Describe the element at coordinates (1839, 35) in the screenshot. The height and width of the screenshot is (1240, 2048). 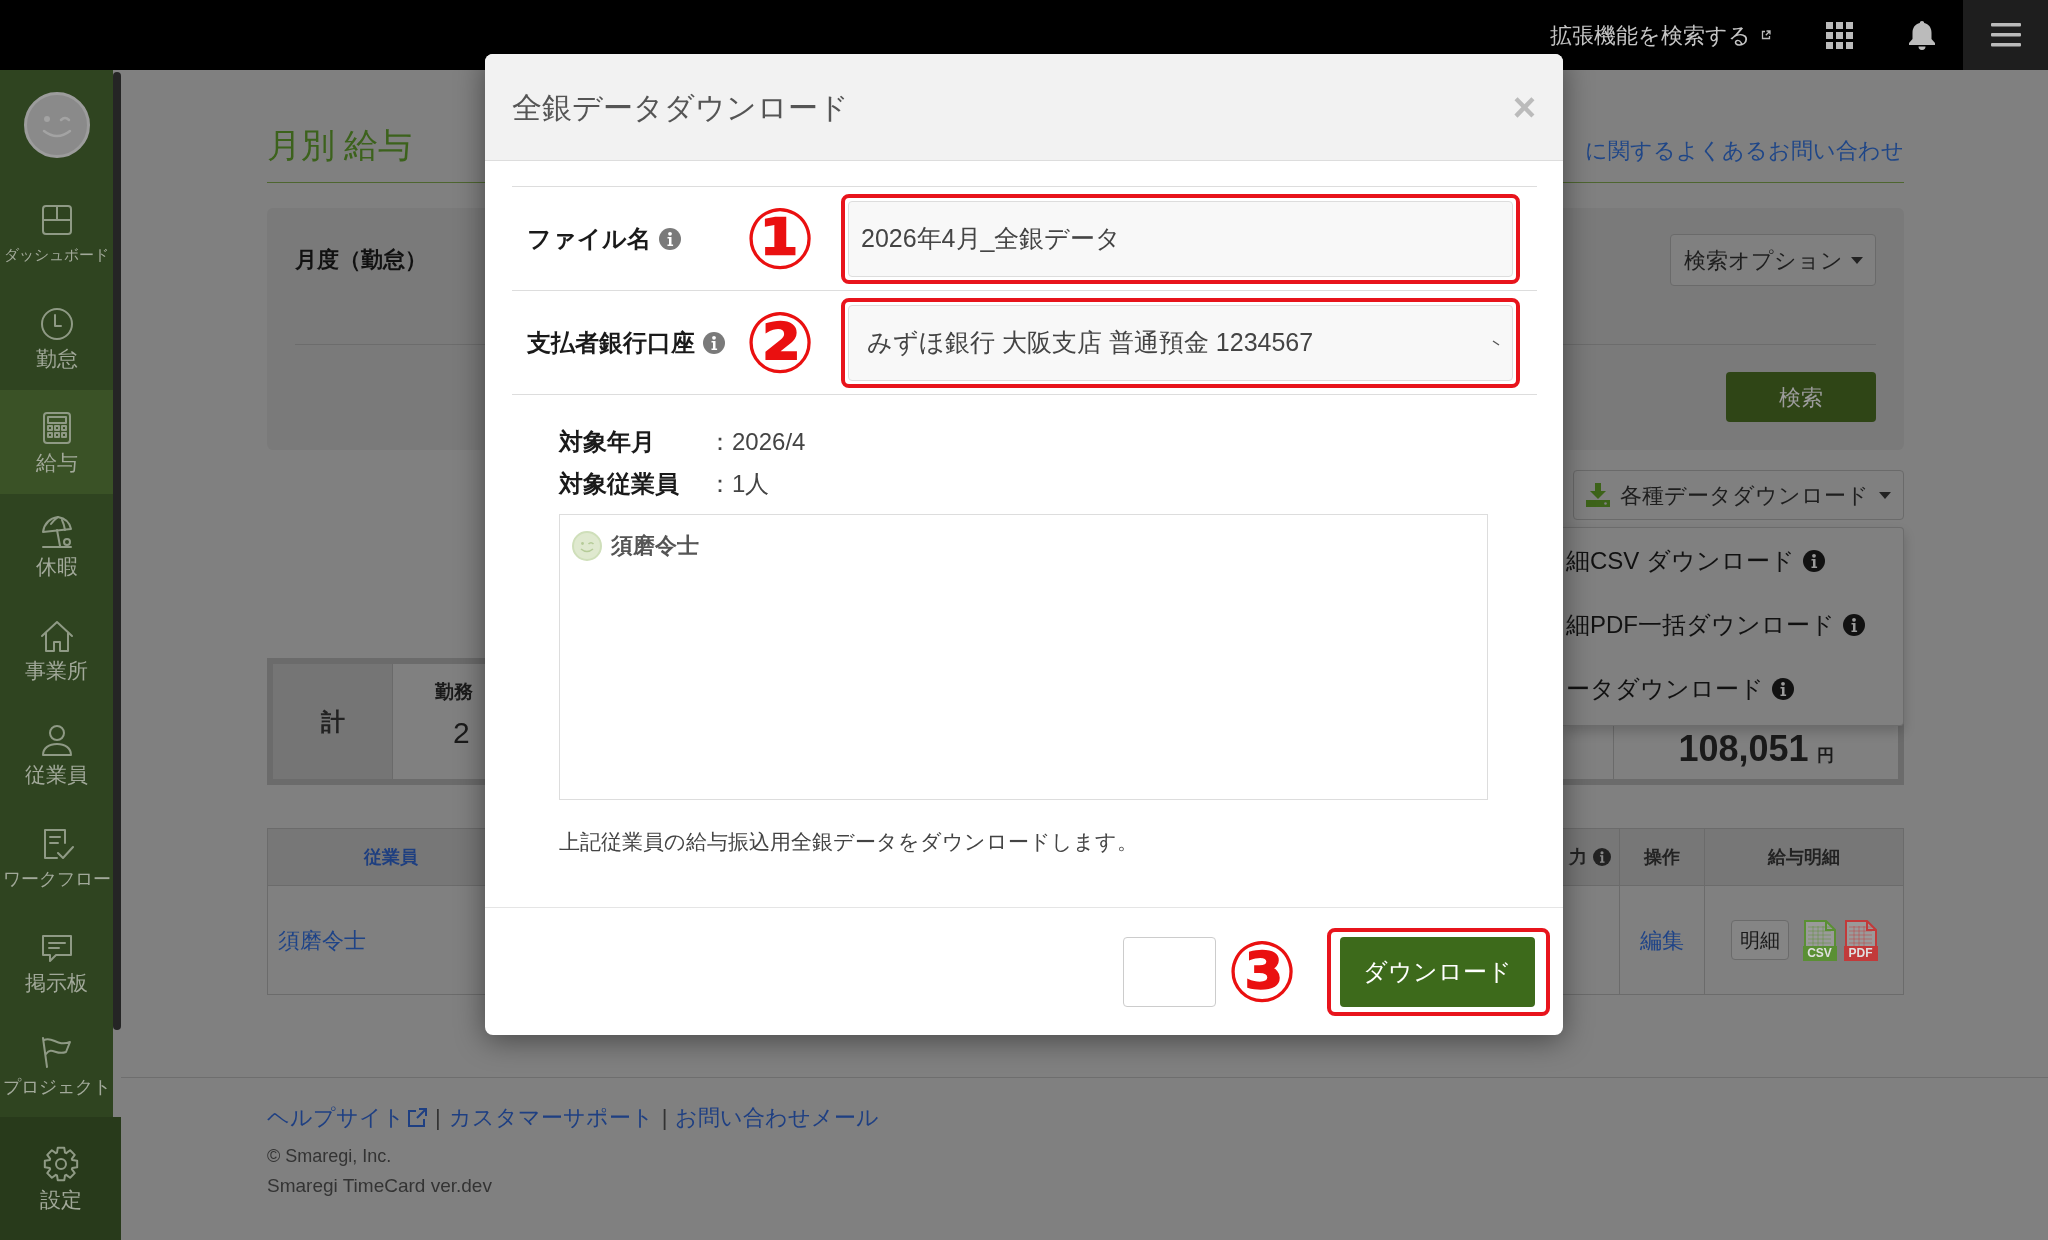
I see `apps-grid-icon` at that location.